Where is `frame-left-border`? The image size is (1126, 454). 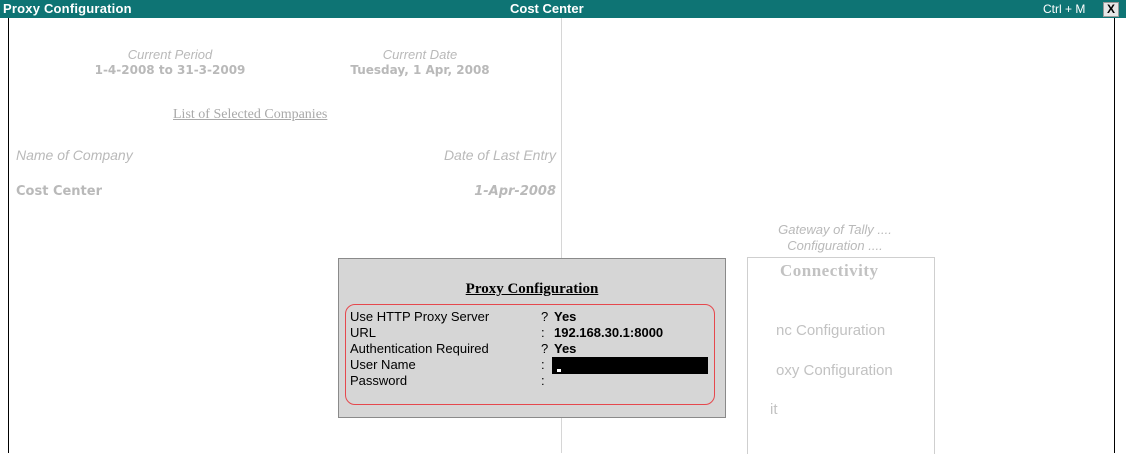 frame-left-border is located at coordinates (8, 235).